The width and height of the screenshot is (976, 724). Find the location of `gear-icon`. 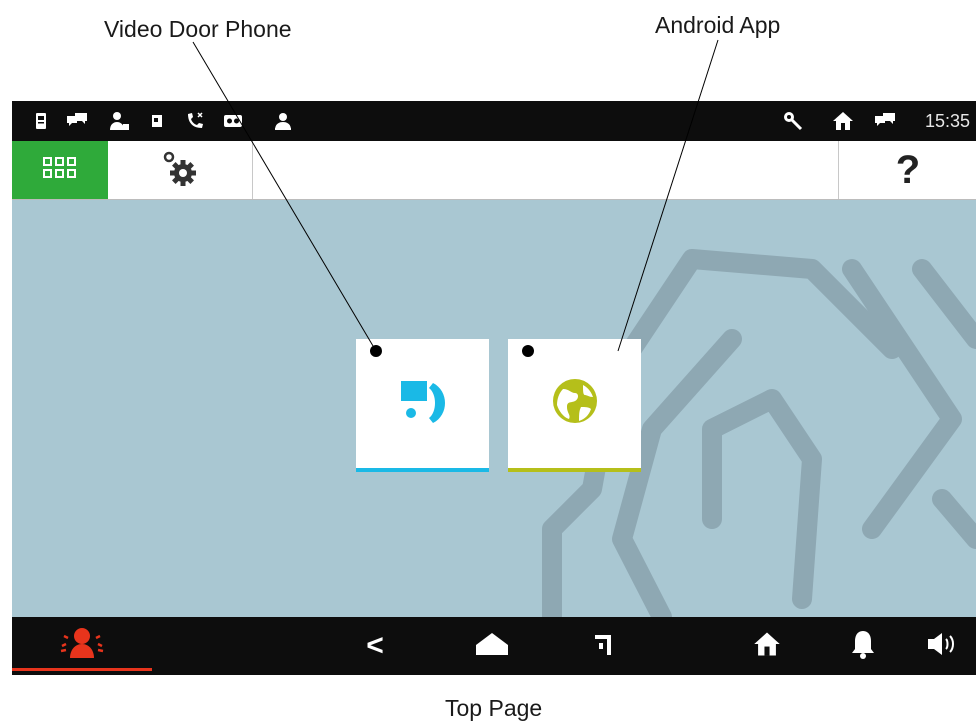

gear-icon is located at coordinates (180, 170).